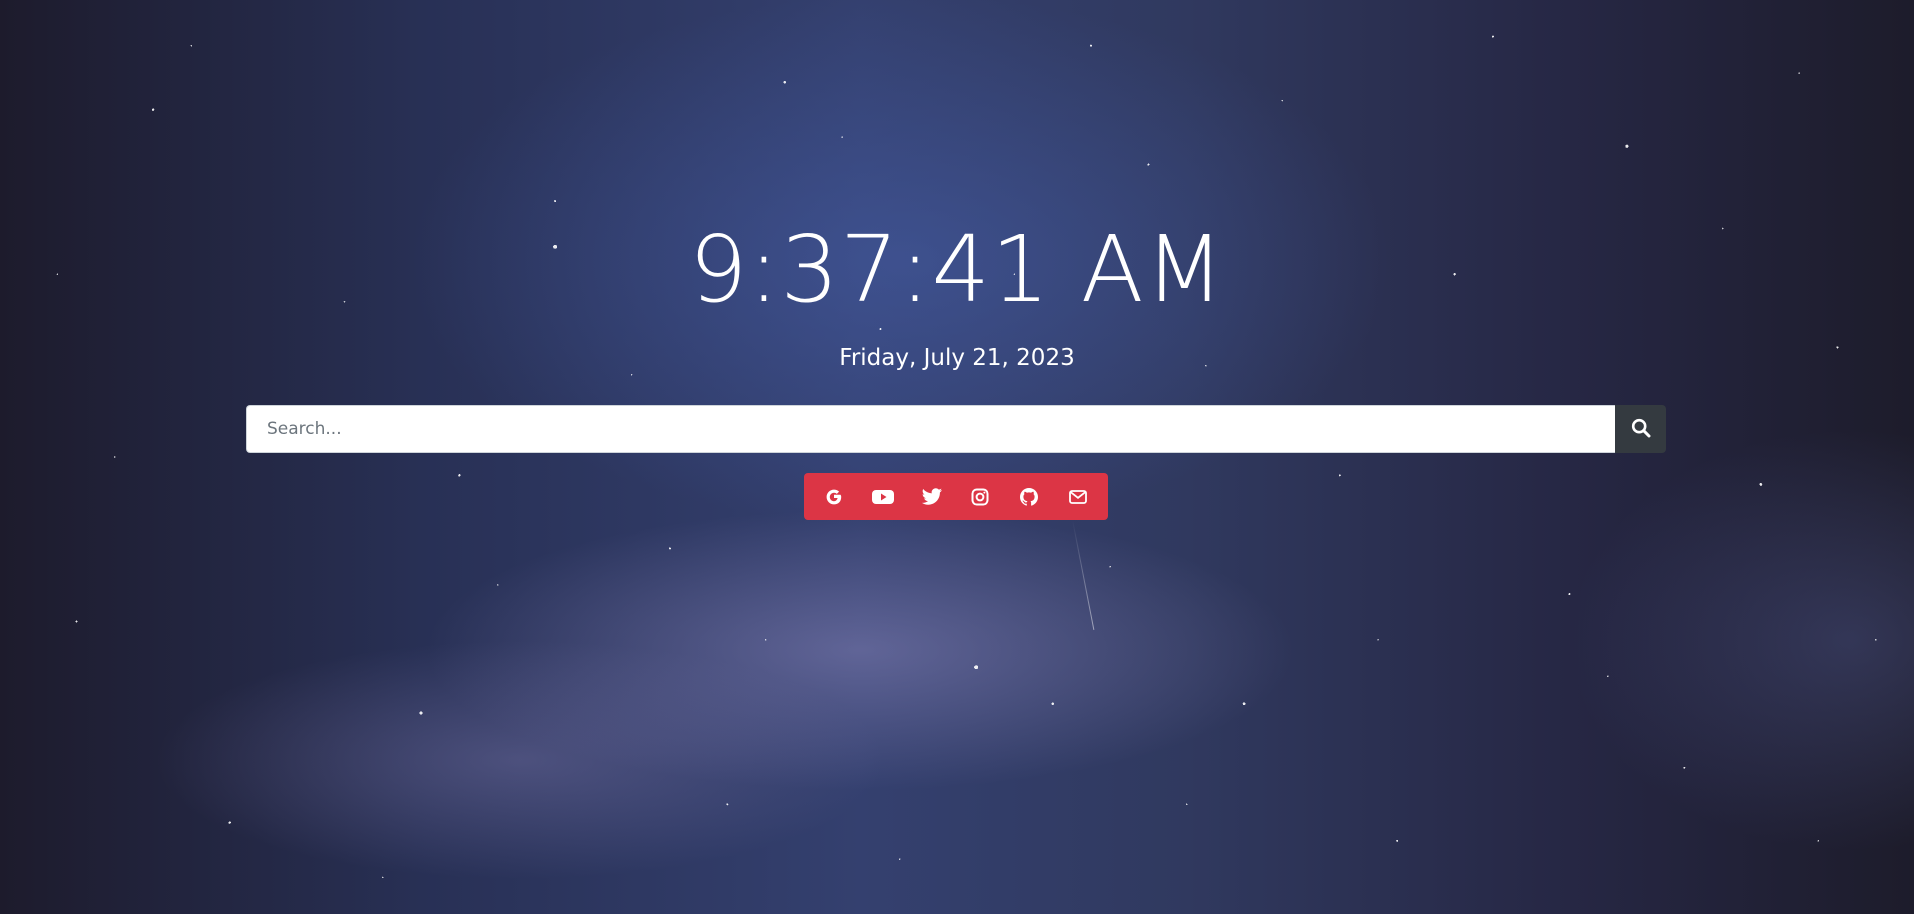 The width and height of the screenshot is (1914, 914). I want to click on mail-icon, so click(1078, 497).